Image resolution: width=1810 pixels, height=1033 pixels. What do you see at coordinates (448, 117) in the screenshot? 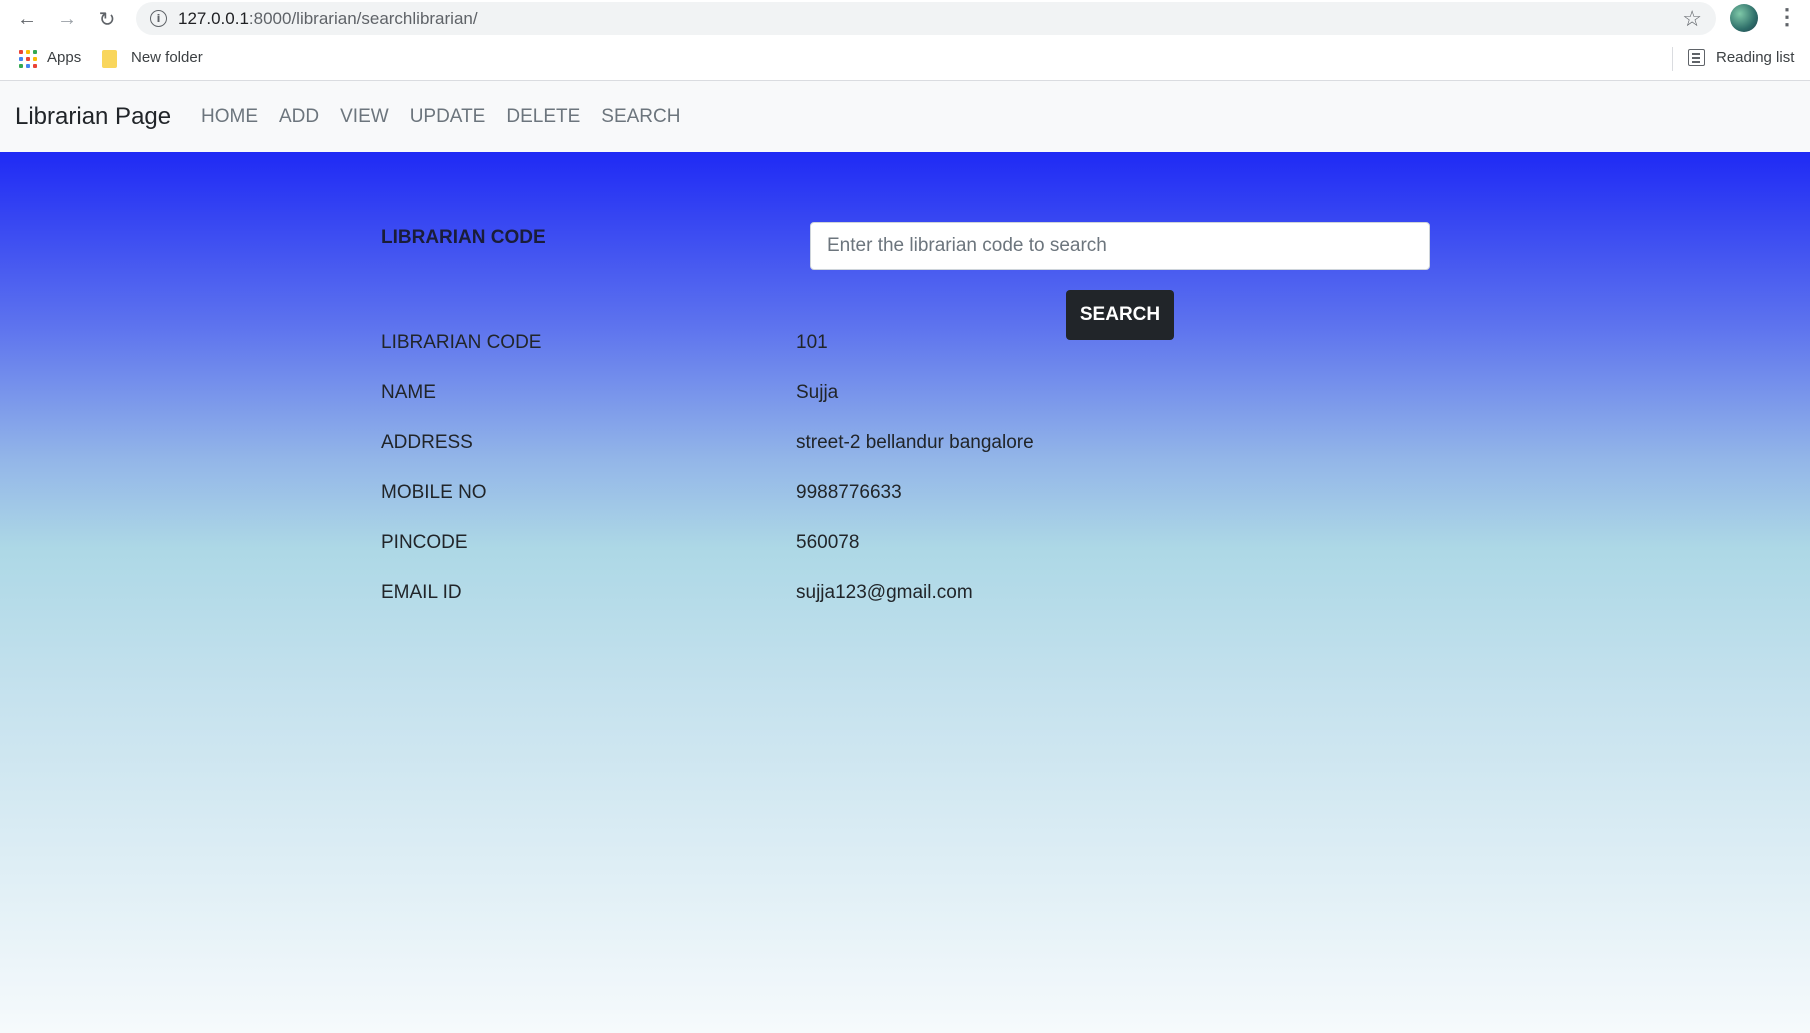
I see `nav-link-update: UPDATE` at bounding box center [448, 117].